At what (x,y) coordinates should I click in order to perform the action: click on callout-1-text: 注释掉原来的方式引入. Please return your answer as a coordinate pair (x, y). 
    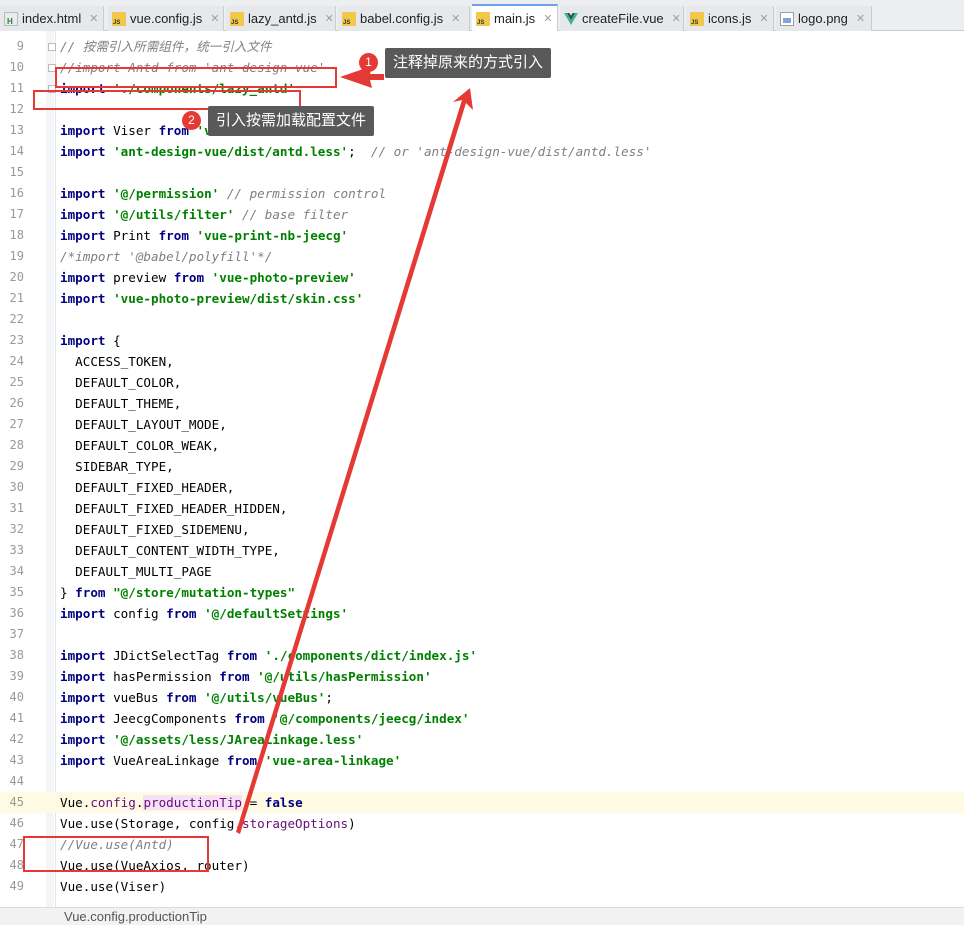
    Looking at the image, I should click on (468, 62).